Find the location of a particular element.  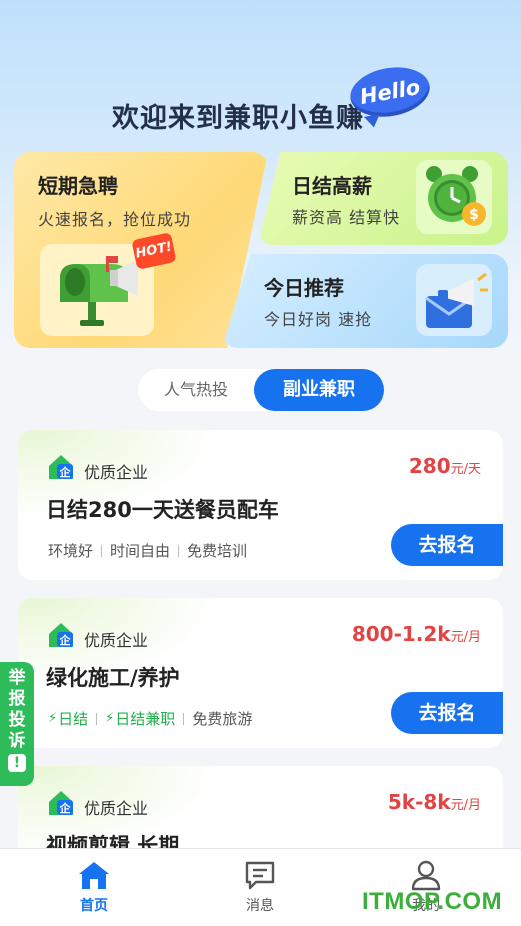

category-tabs: 人气热投 副业兼职 is located at coordinates (261, 390).